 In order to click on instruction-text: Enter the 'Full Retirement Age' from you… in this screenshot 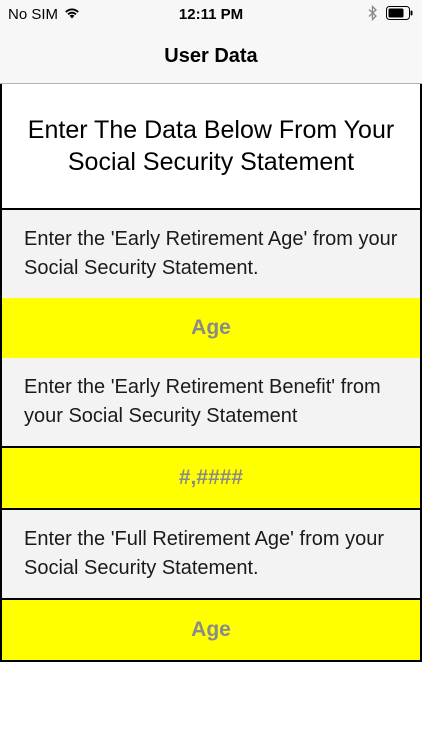, I will do `click(204, 553)`.